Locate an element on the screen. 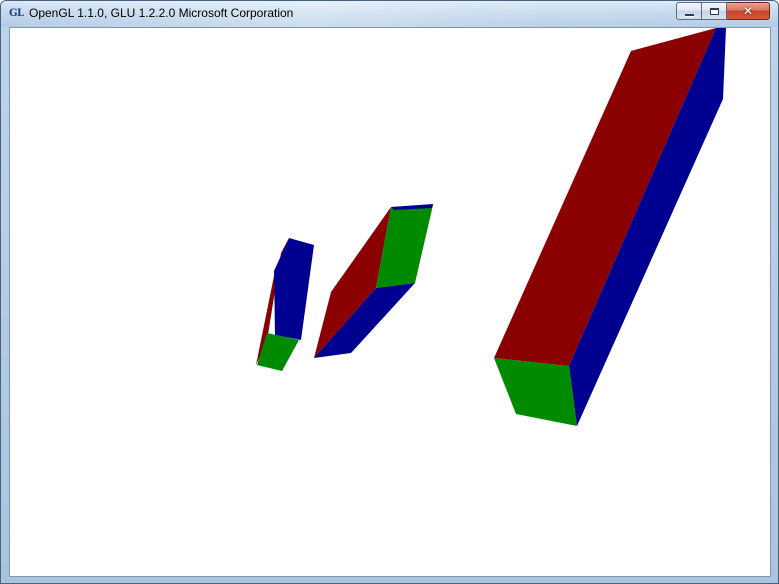 This screenshot has height=584, width=779. small-box is located at coordinates (285, 304).